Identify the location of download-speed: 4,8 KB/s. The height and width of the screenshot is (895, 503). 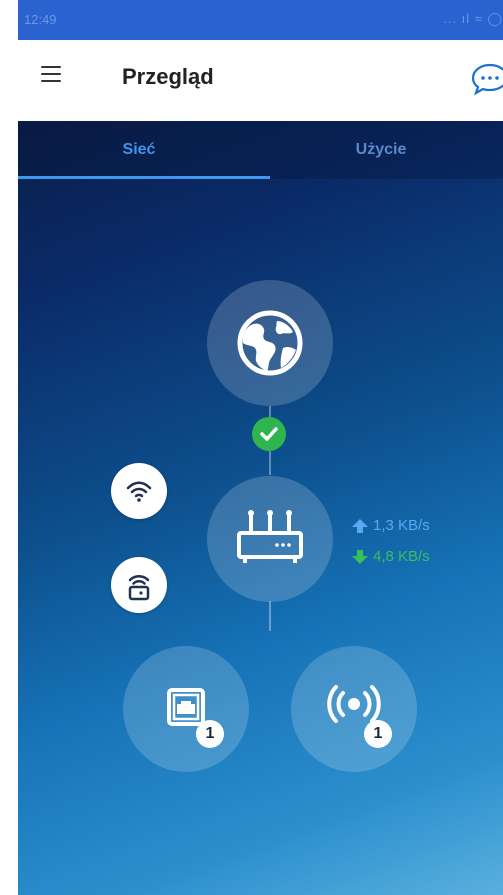
(391, 556).